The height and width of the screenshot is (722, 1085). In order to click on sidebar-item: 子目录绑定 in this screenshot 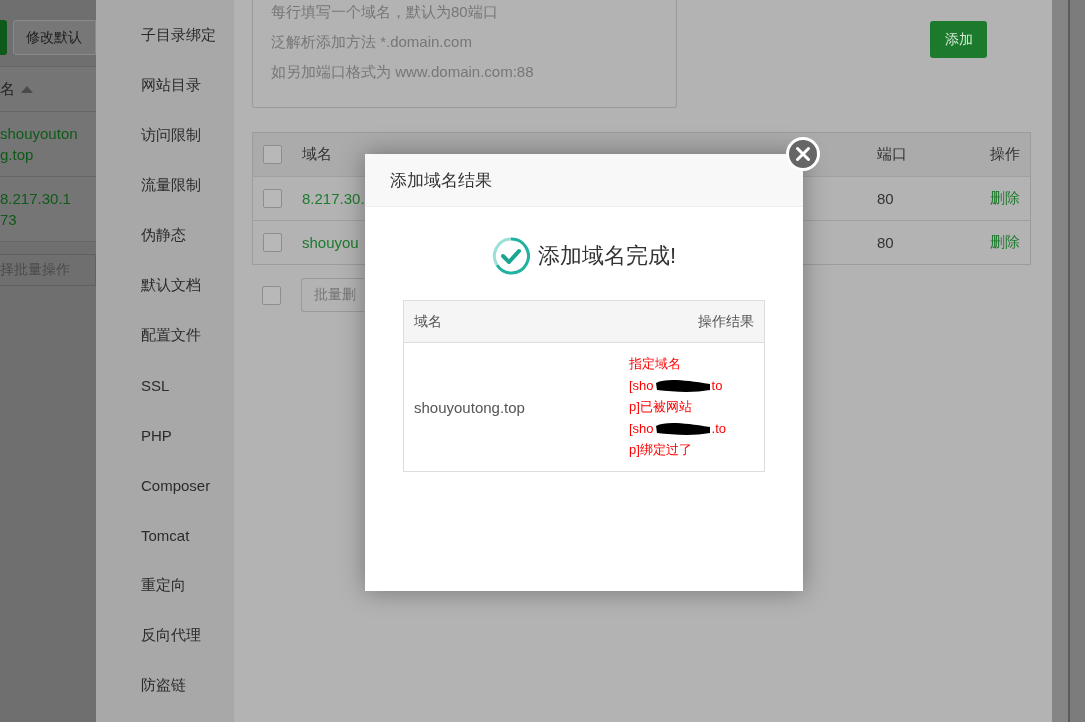, I will do `click(165, 35)`.